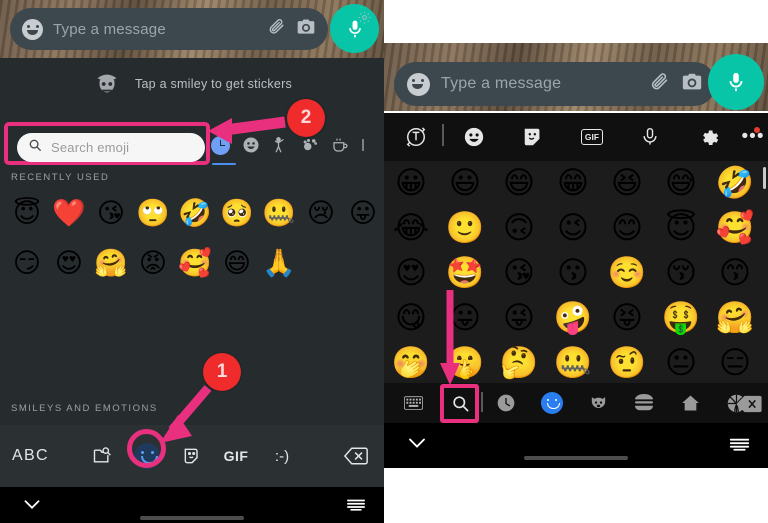 This screenshot has height=523, width=768. I want to click on emoji-item: 😢, so click(321, 213).